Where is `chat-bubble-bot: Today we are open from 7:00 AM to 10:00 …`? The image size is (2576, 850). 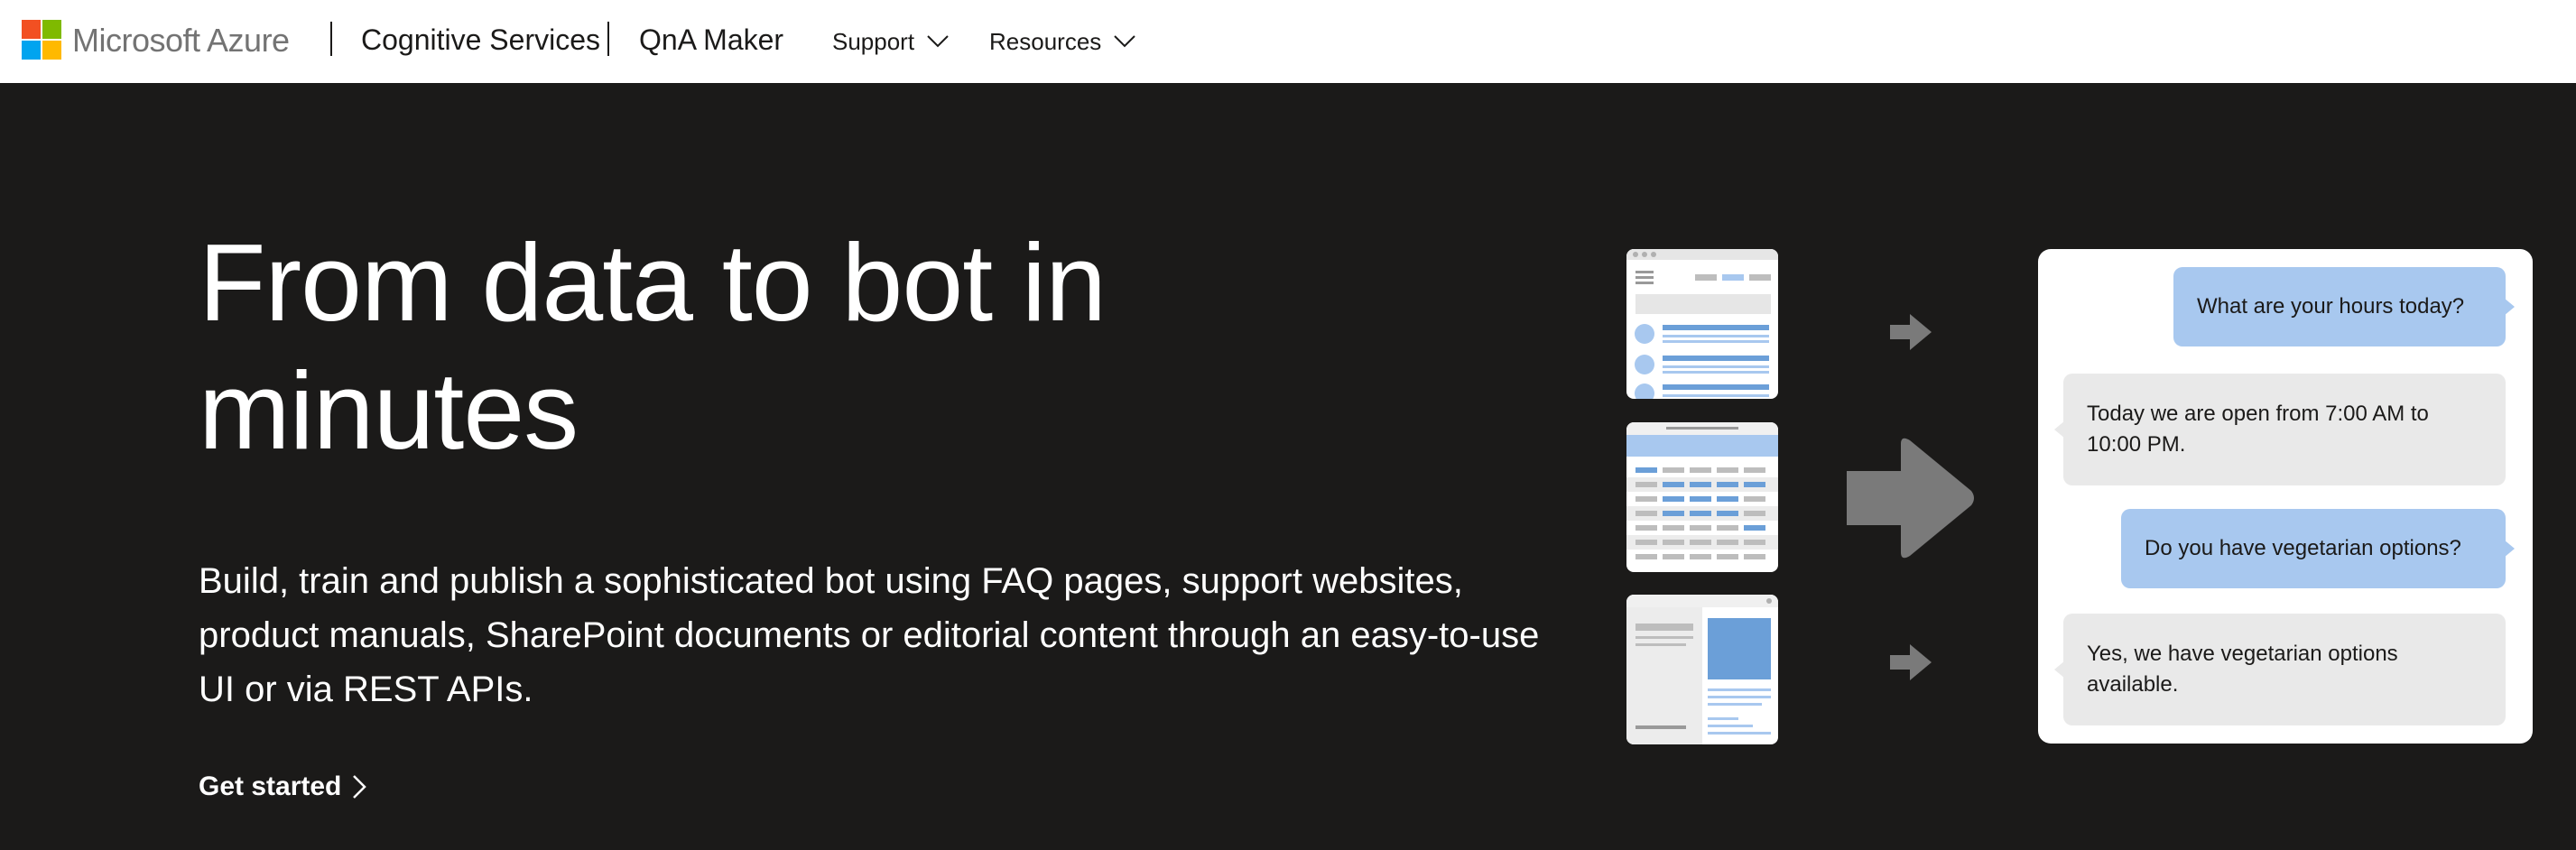
chat-bubble-bot: Today we are open from 7:00 AM to 10:00 … is located at coordinates (2280, 429).